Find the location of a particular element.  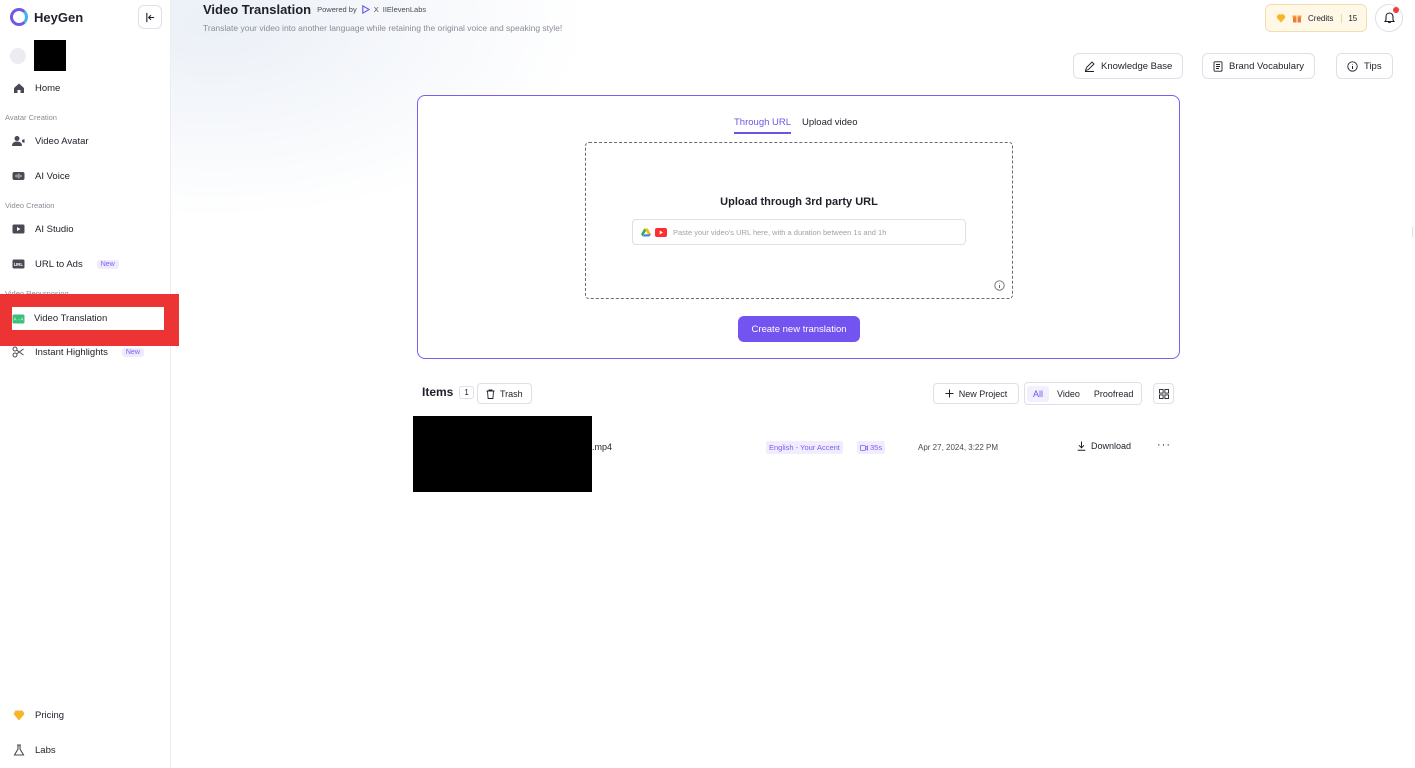

sidebar-item-pricing: Pricing is located at coordinates (86, 715).